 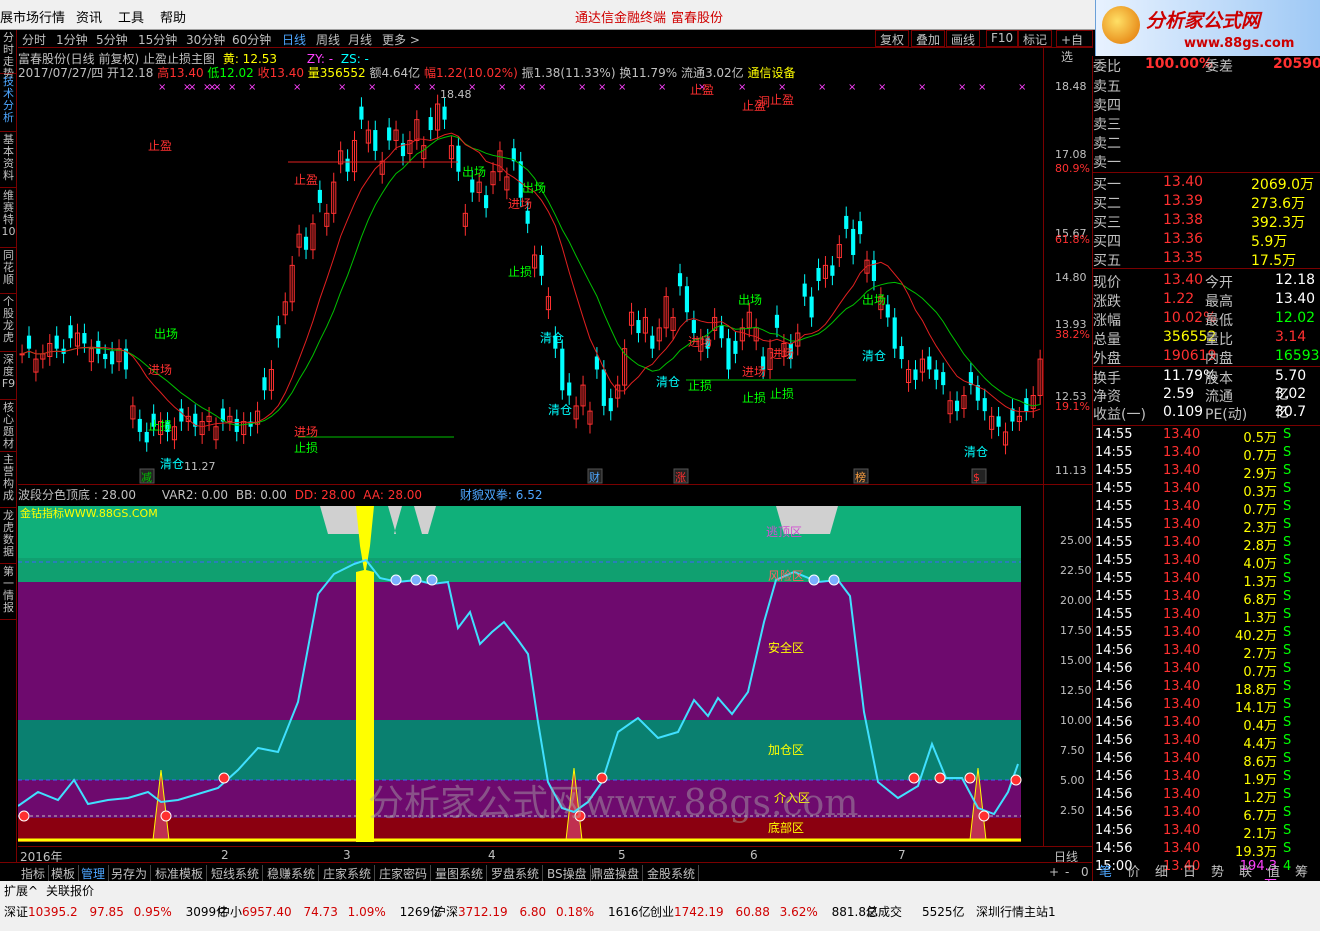 What do you see at coordinates (1206, 183) in the screenshot?
I see `buy-row: 买一 13.40 2069.0万` at bounding box center [1206, 183].